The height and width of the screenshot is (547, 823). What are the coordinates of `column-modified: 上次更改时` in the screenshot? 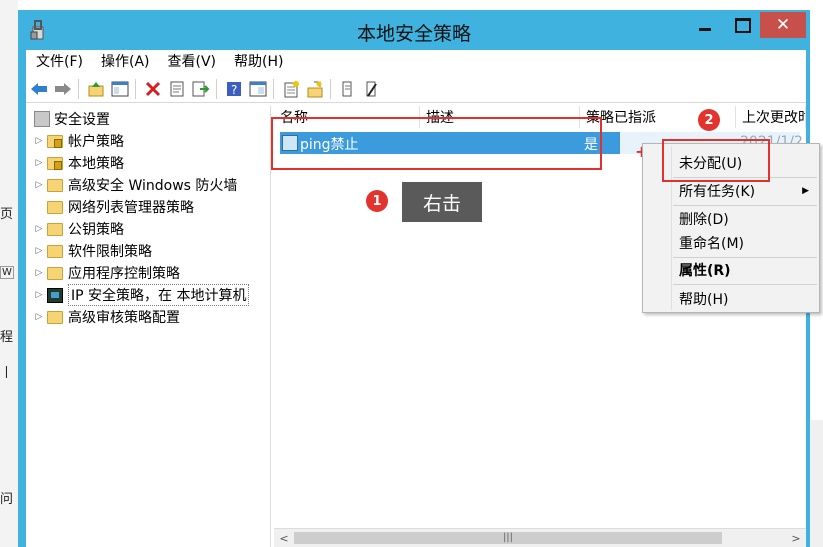 It's located at (771, 117).